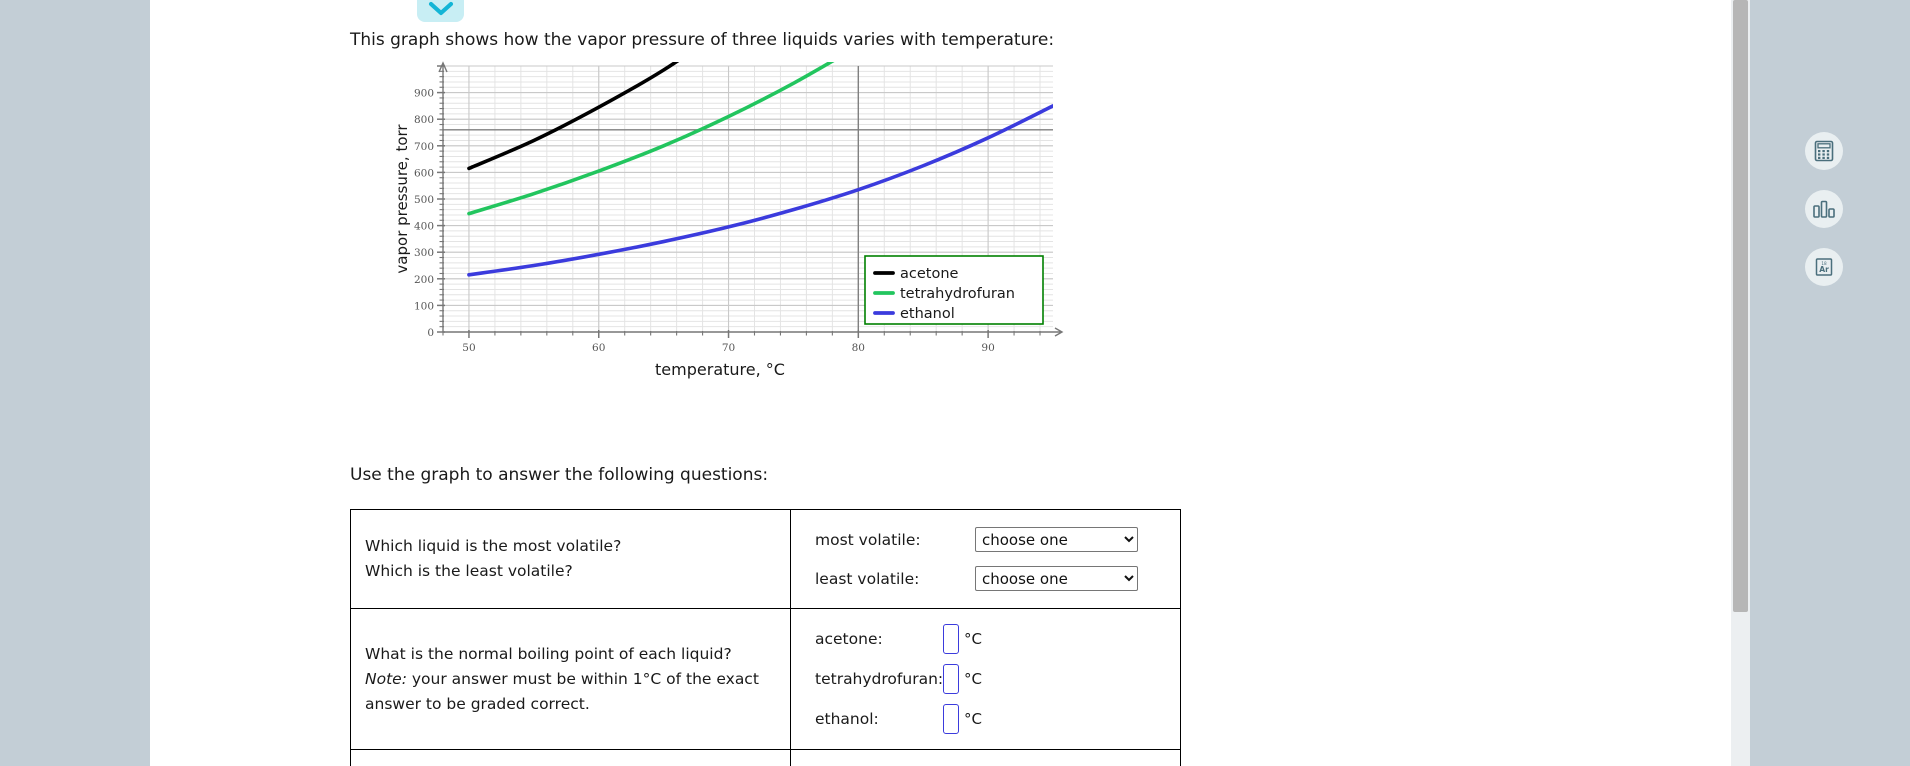  I want to click on acetone-label: acetone:, so click(849, 639).